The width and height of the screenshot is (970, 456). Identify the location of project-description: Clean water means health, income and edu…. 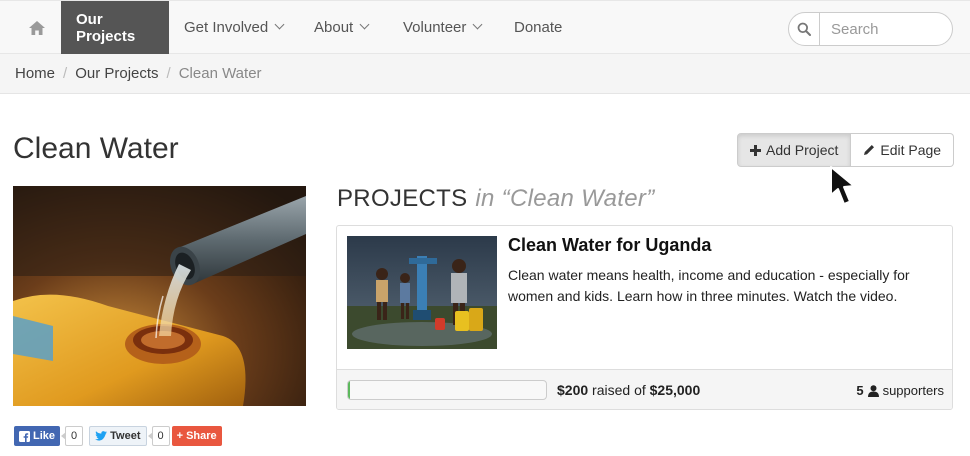
(709, 285).